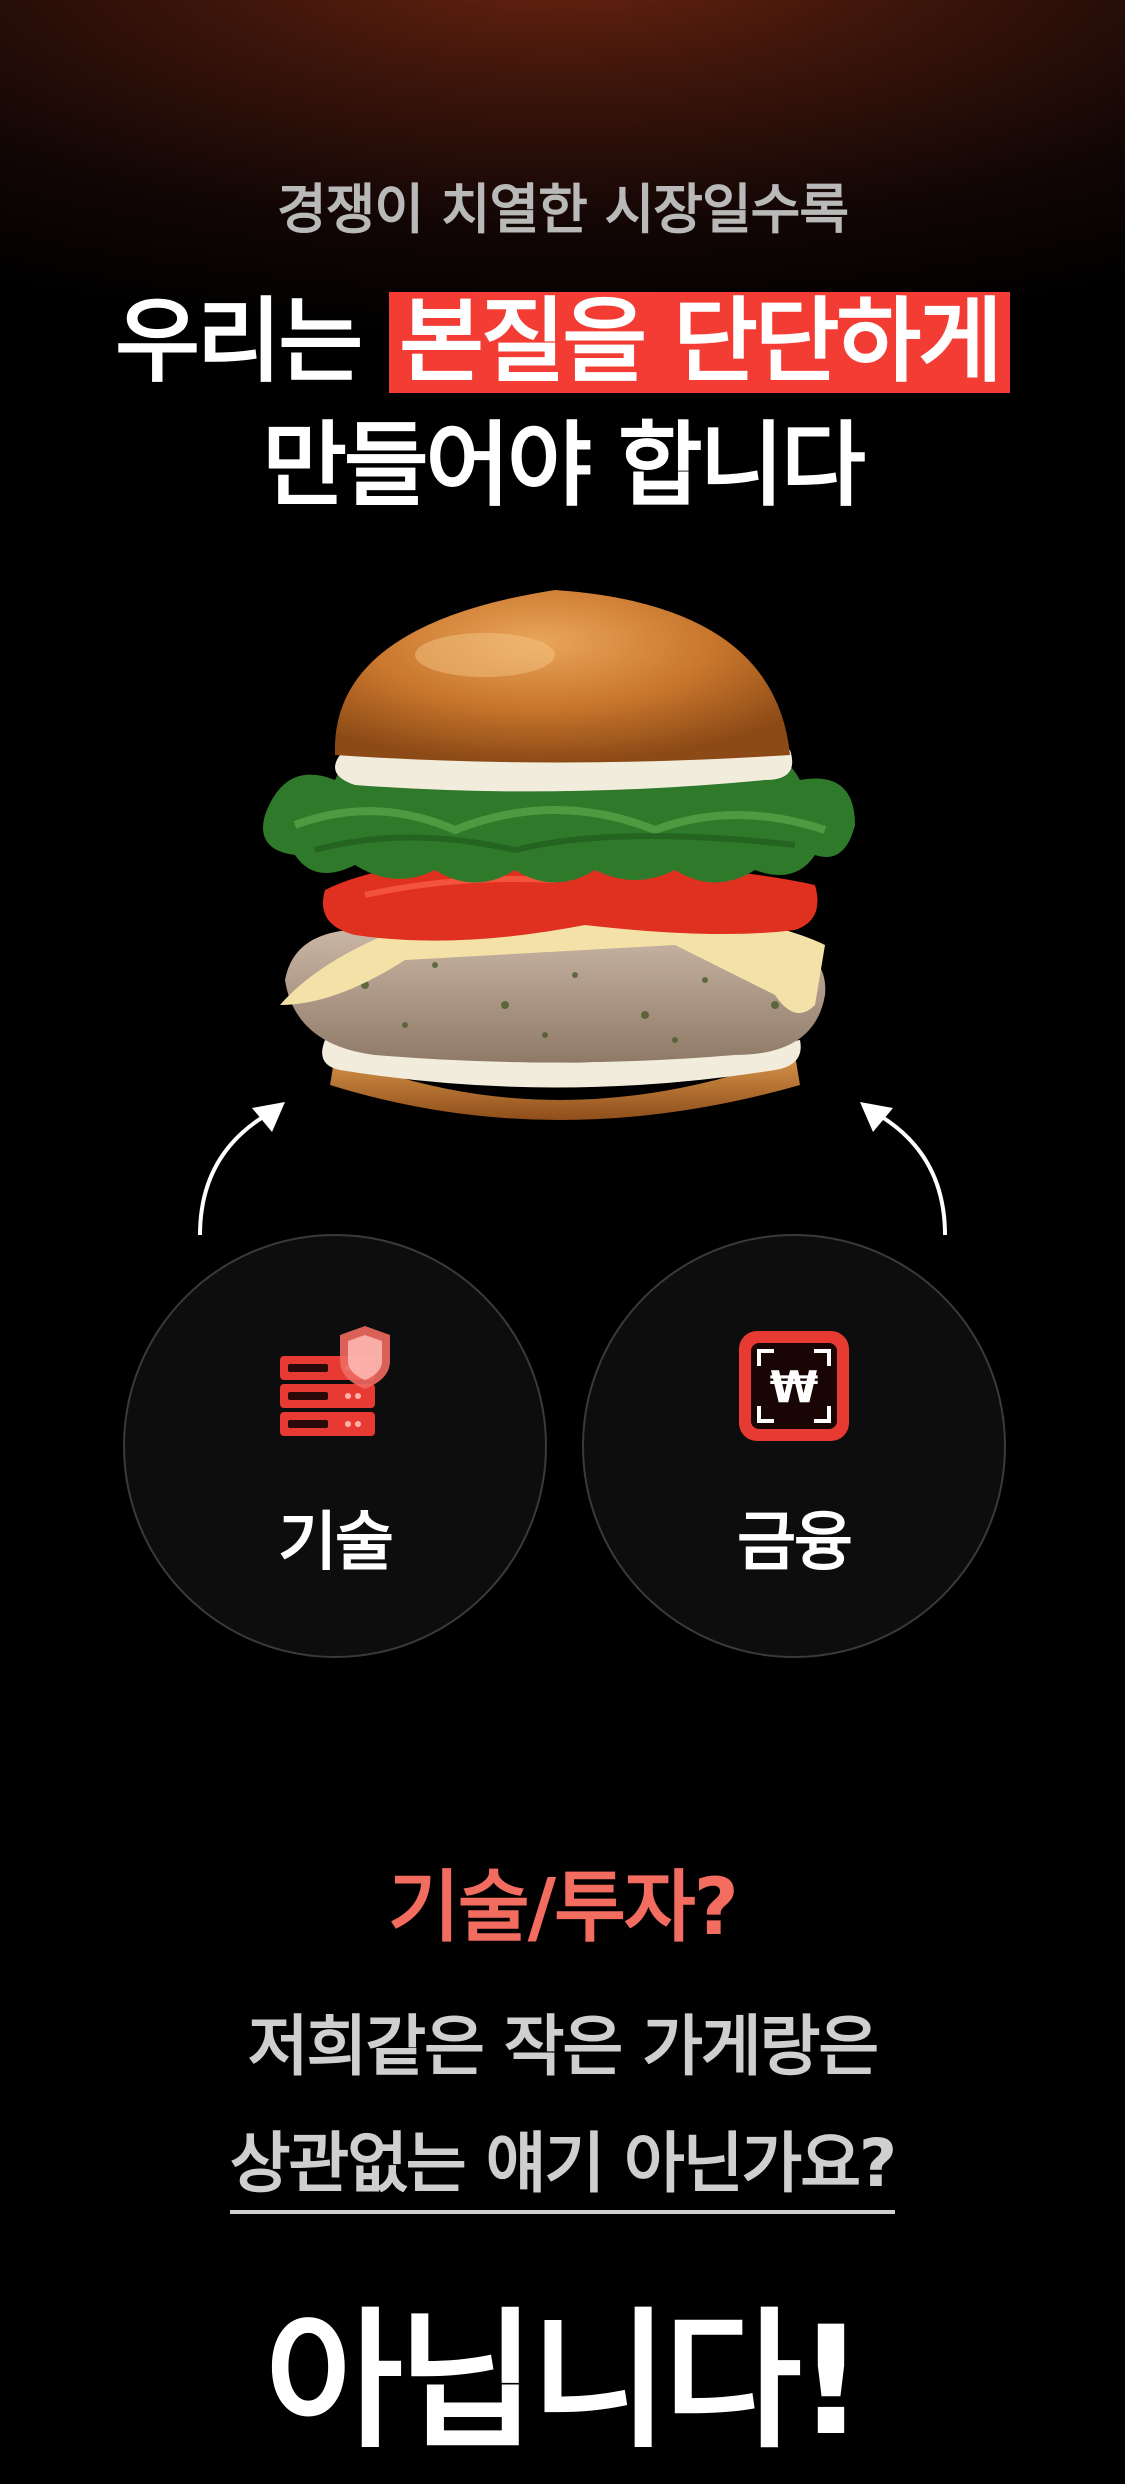  What do you see at coordinates (564, 2382) in the screenshot?
I see `answer-text: 아닙니다!` at bounding box center [564, 2382].